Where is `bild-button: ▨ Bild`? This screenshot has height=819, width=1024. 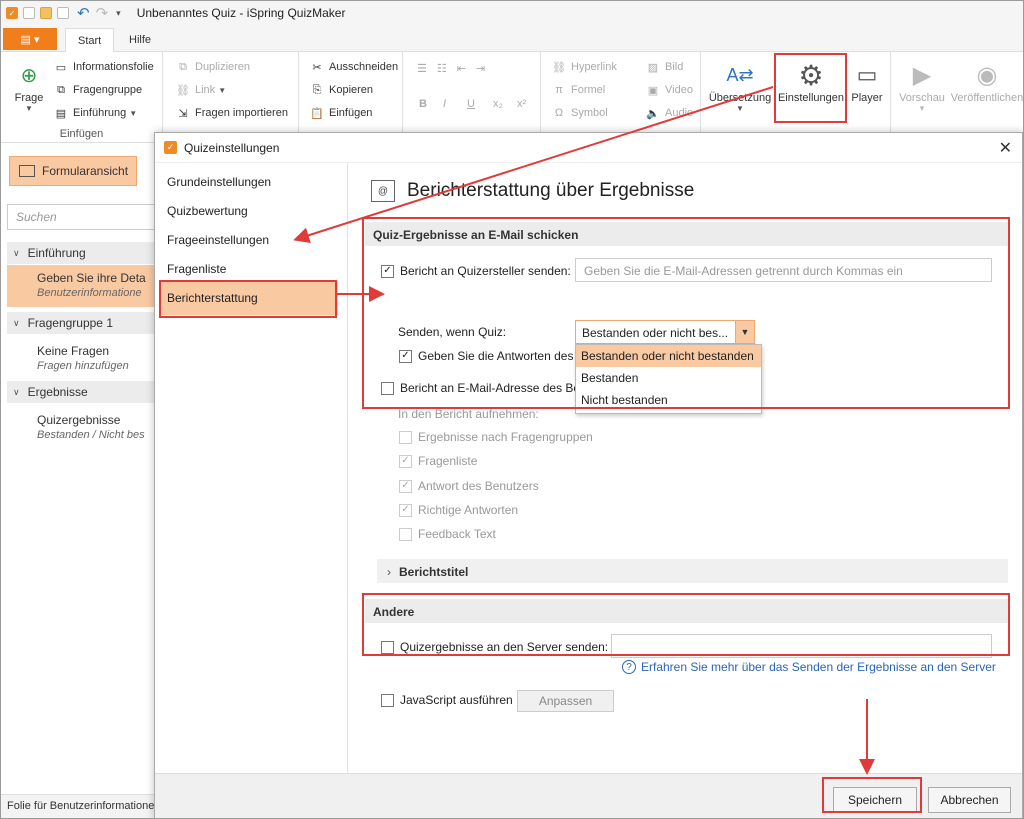 bild-button: ▨ Bild is located at coordinates (664, 67).